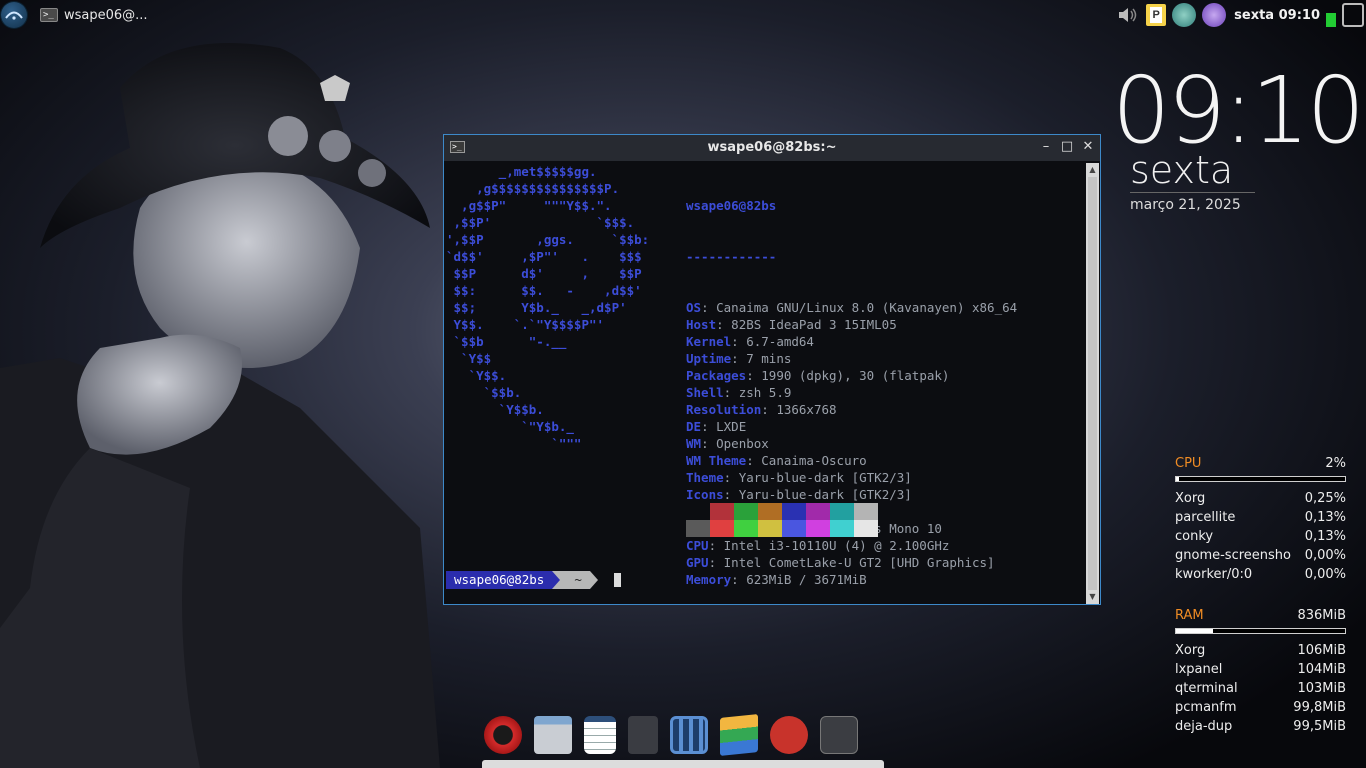 Image resolution: width=1366 pixels, height=768 pixels. What do you see at coordinates (1204, 726) in the screenshot?
I see `process-name: deja-dup` at bounding box center [1204, 726].